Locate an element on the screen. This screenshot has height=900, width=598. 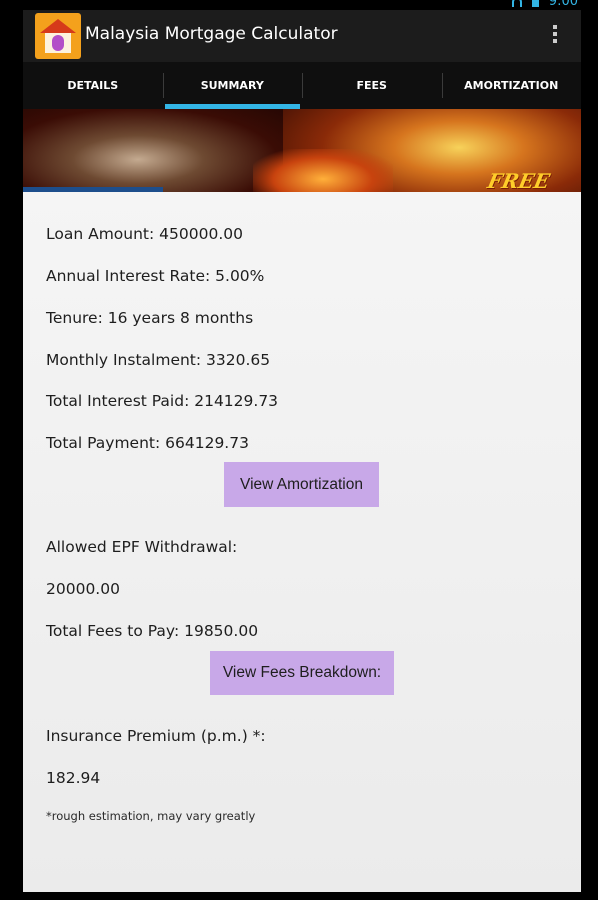
tab-details: DETAILS is located at coordinates (93, 85).